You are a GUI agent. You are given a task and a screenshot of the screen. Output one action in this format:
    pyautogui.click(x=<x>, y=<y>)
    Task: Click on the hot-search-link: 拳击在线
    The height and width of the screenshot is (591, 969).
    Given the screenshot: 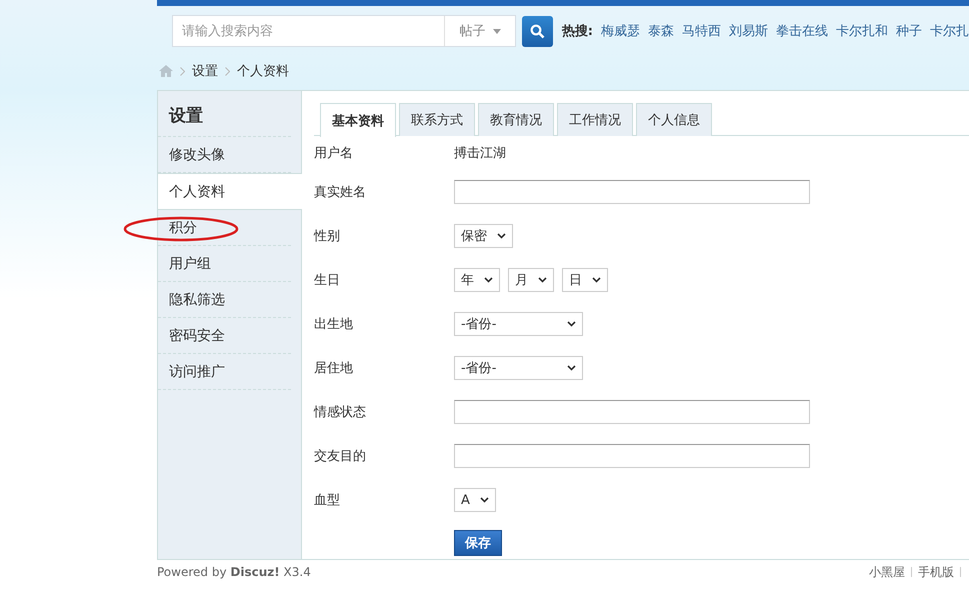 What is the action you would take?
    pyautogui.click(x=802, y=31)
    